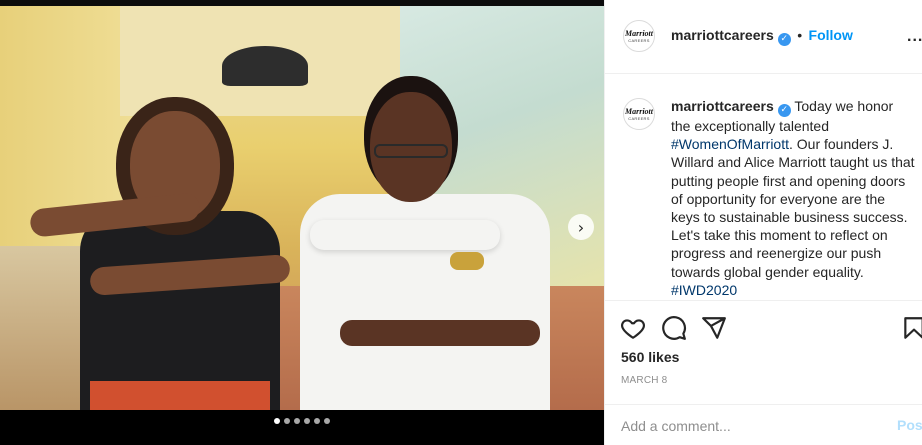  I want to click on chevron-right-icon: ›, so click(581, 227).